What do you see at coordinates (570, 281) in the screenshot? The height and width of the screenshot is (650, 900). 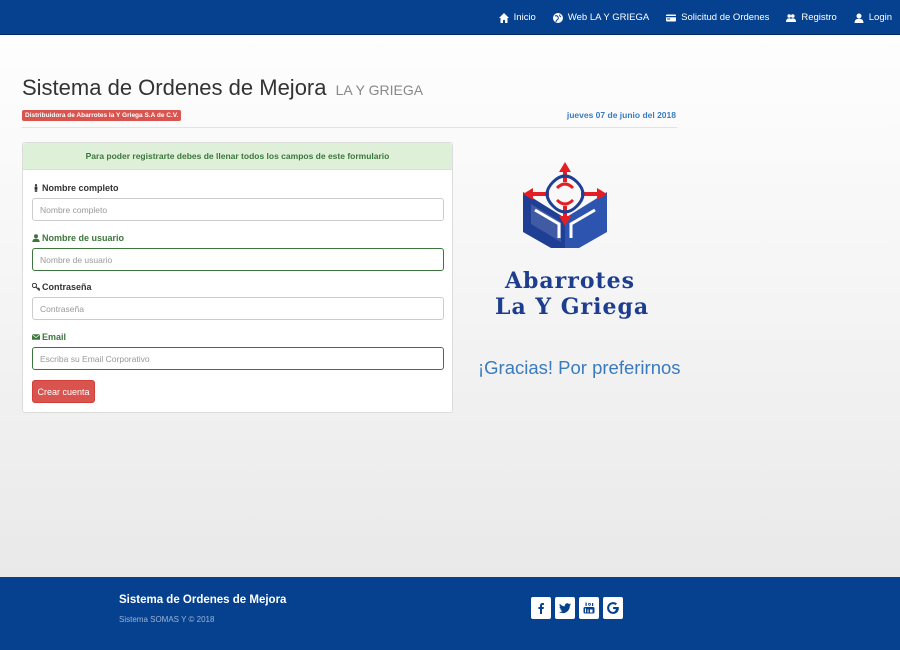 I see `logo-line1: Abarrotes` at bounding box center [570, 281].